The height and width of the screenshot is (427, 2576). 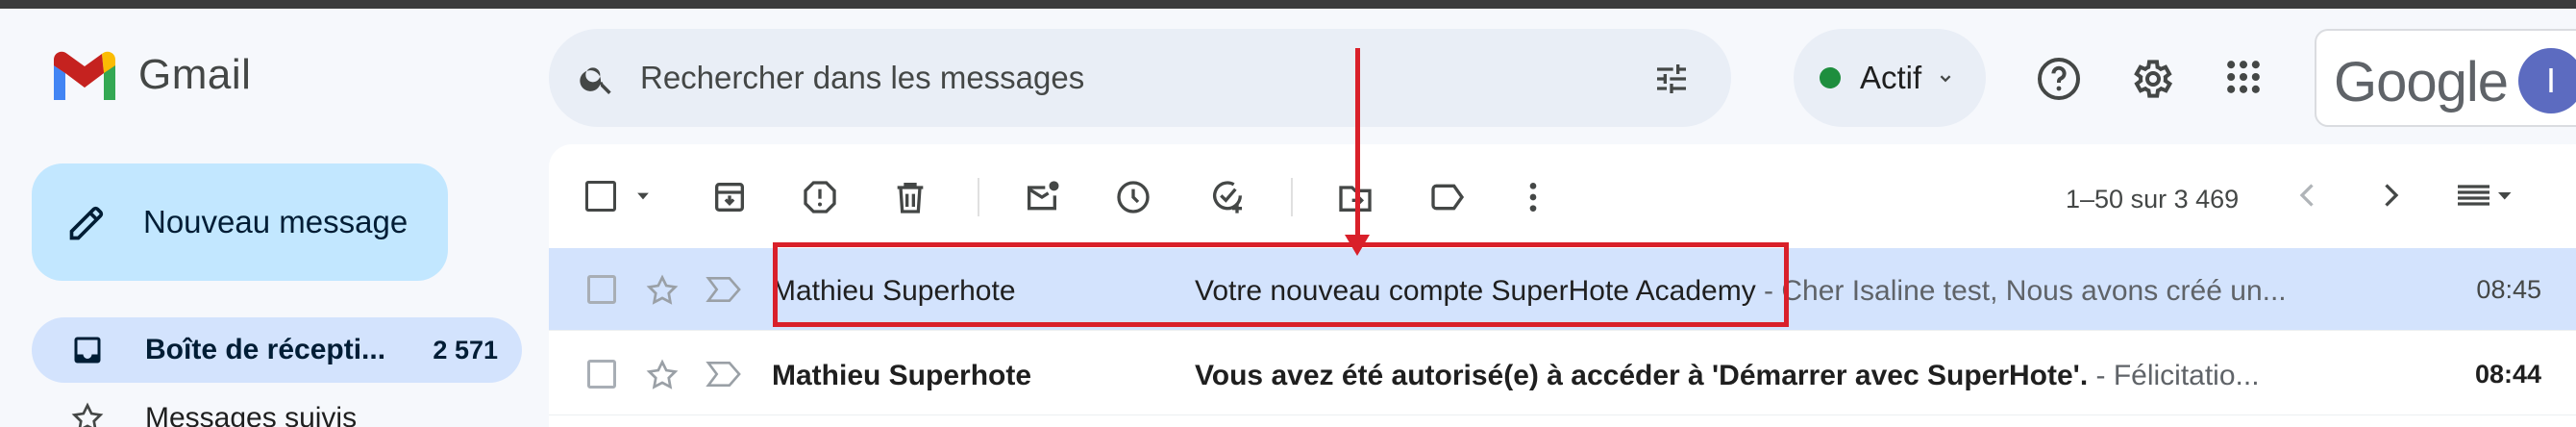 What do you see at coordinates (2308, 195) in the screenshot?
I see `chevron-left-icon` at bounding box center [2308, 195].